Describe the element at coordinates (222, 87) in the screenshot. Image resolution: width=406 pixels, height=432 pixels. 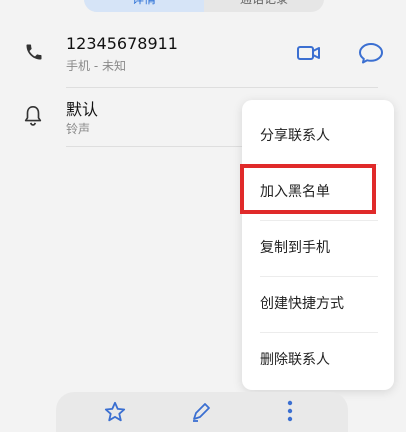
I see `divider` at that location.